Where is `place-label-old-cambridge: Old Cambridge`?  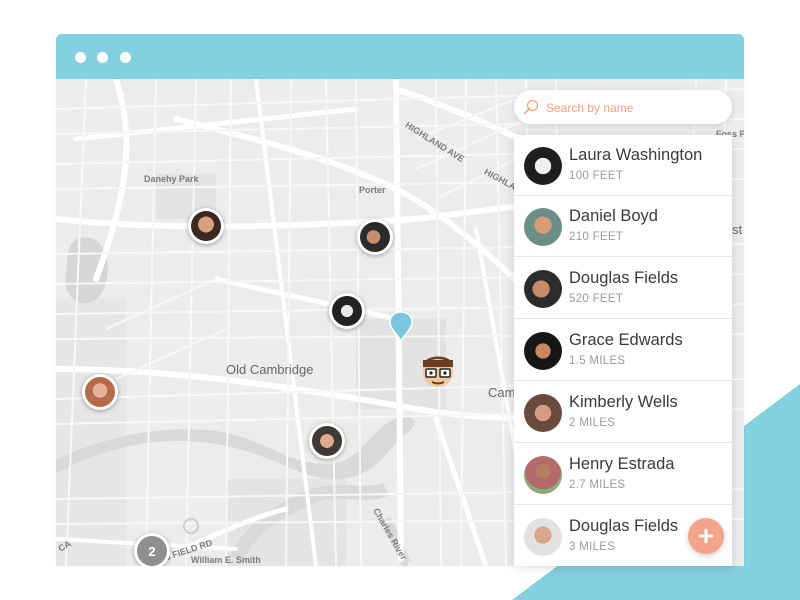 place-label-old-cambridge: Old Cambridge is located at coordinates (270, 369).